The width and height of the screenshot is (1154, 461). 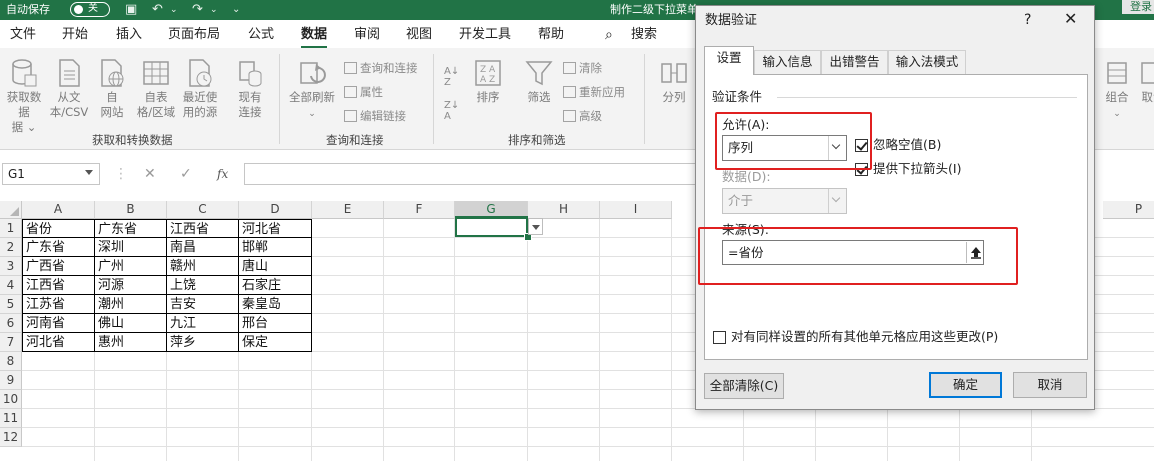 What do you see at coordinates (131, 10) in the screenshot?
I see `save-icon: ▣` at bounding box center [131, 10].